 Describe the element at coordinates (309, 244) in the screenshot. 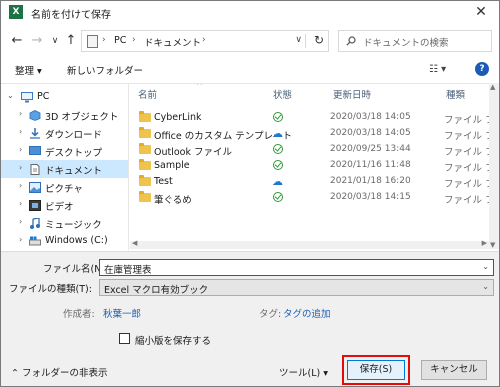

I see `horizontal-scrollbar: ◀ ▶` at that location.